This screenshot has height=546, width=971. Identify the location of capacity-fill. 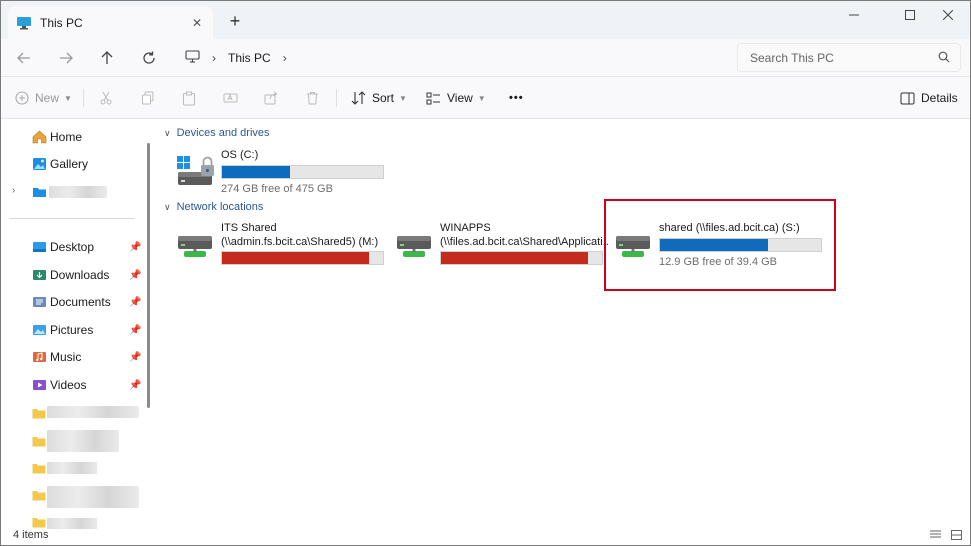
(295, 258).